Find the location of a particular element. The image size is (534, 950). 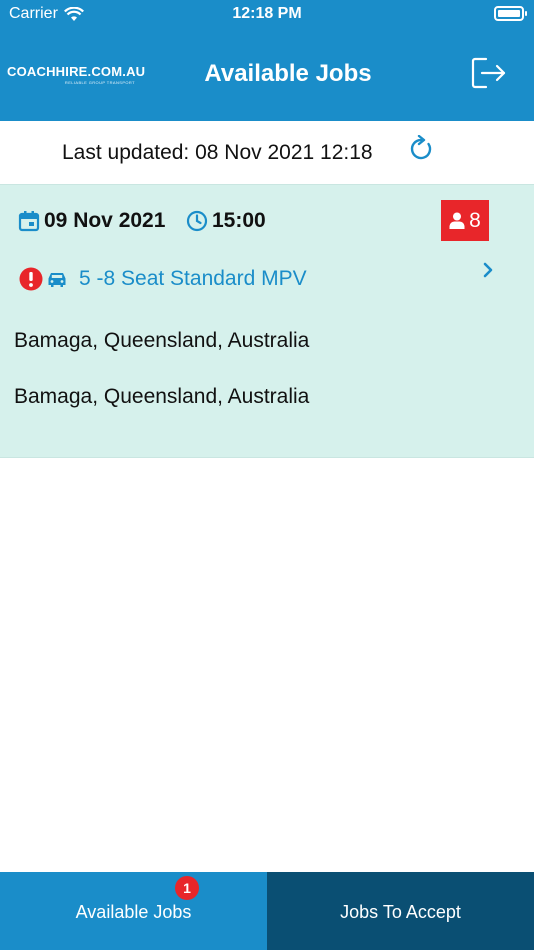

tab-available-jobs: Available Jobs 1 is located at coordinates (133, 911).